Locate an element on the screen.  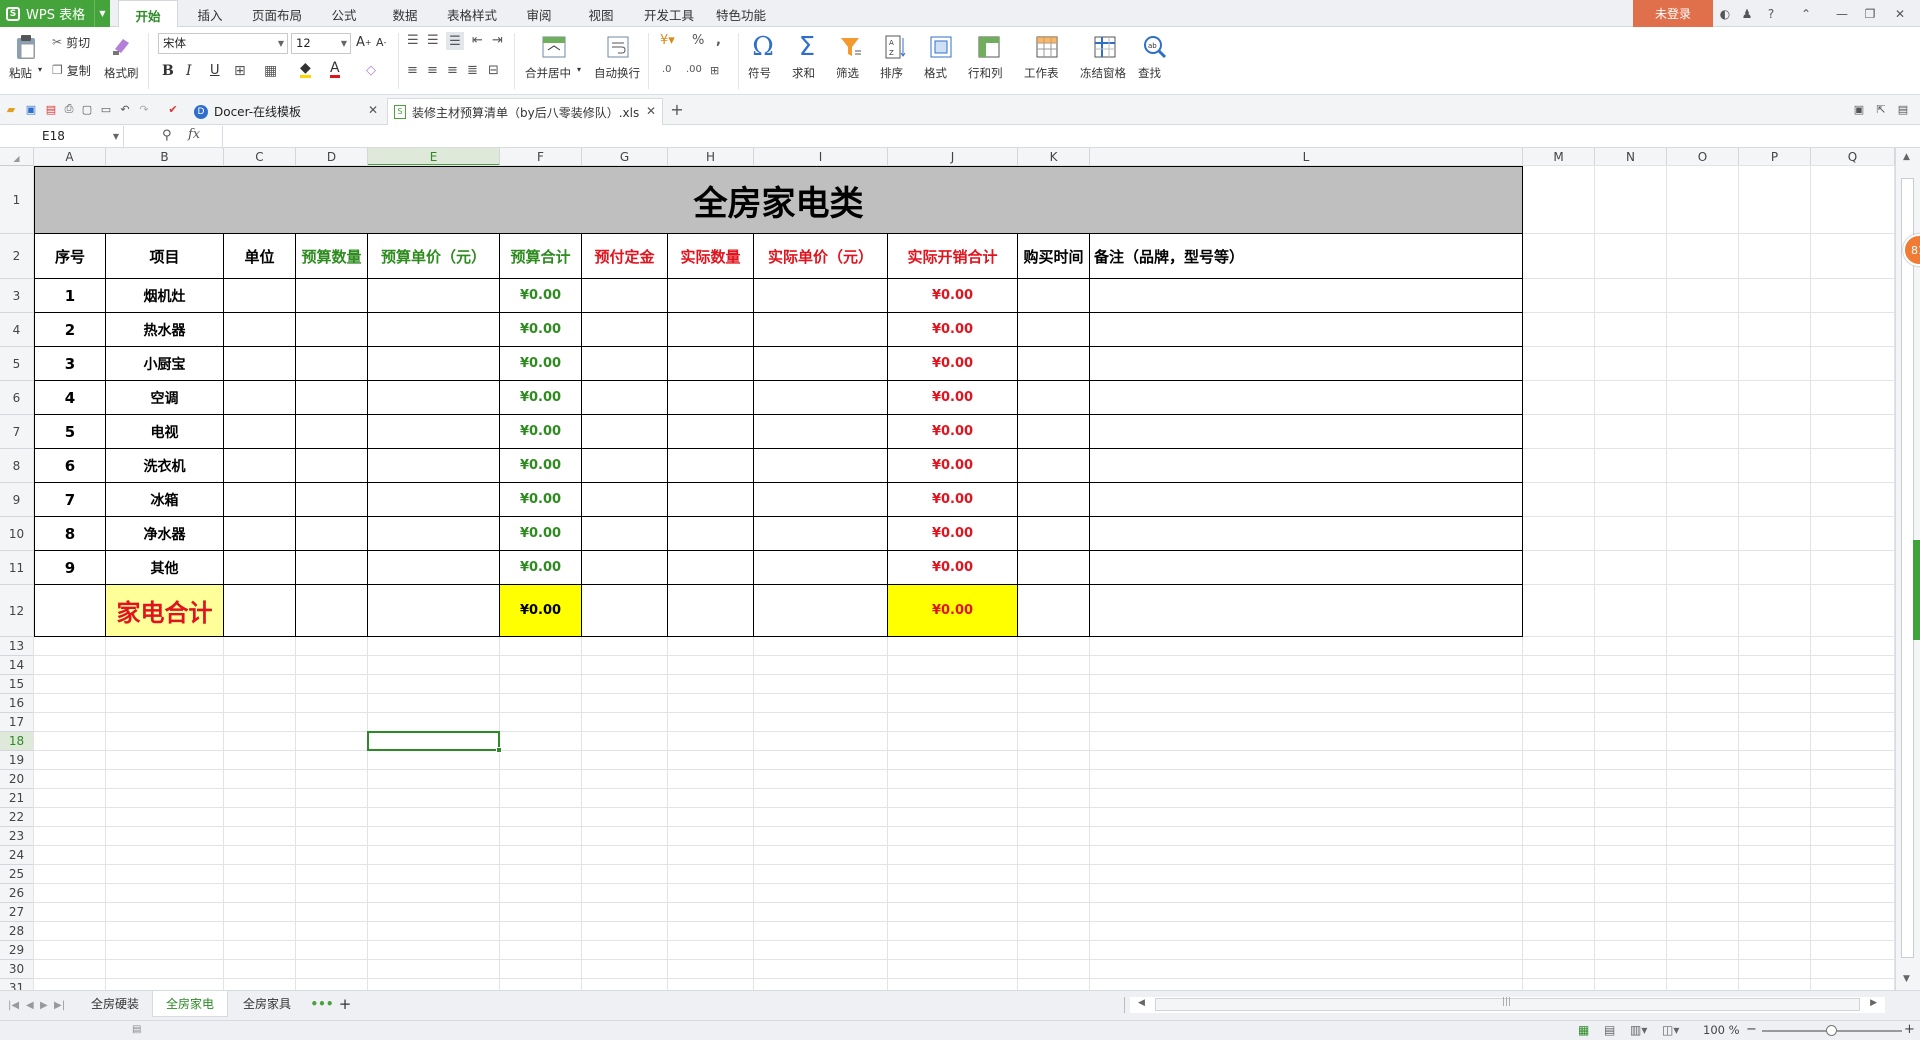
side-panel-handle is located at coordinates (1916, 590).